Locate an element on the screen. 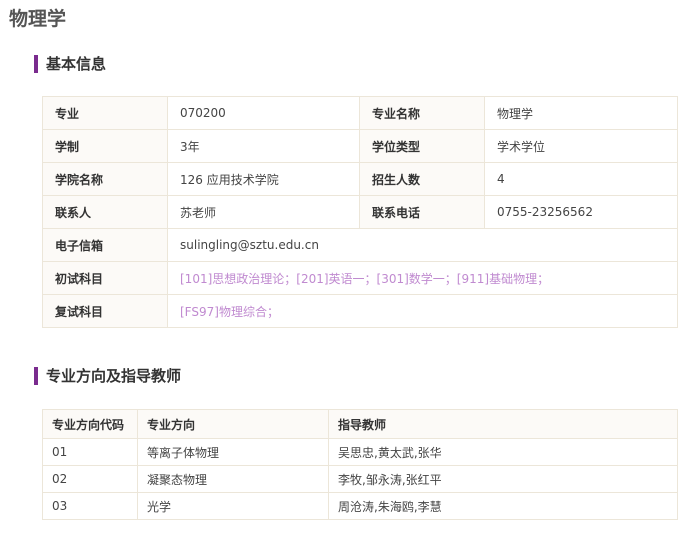 The width and height of the screenshot is (690, 533). table-row: 专业 070200 专业名称 物理学 is located at coordinates (360, 113).